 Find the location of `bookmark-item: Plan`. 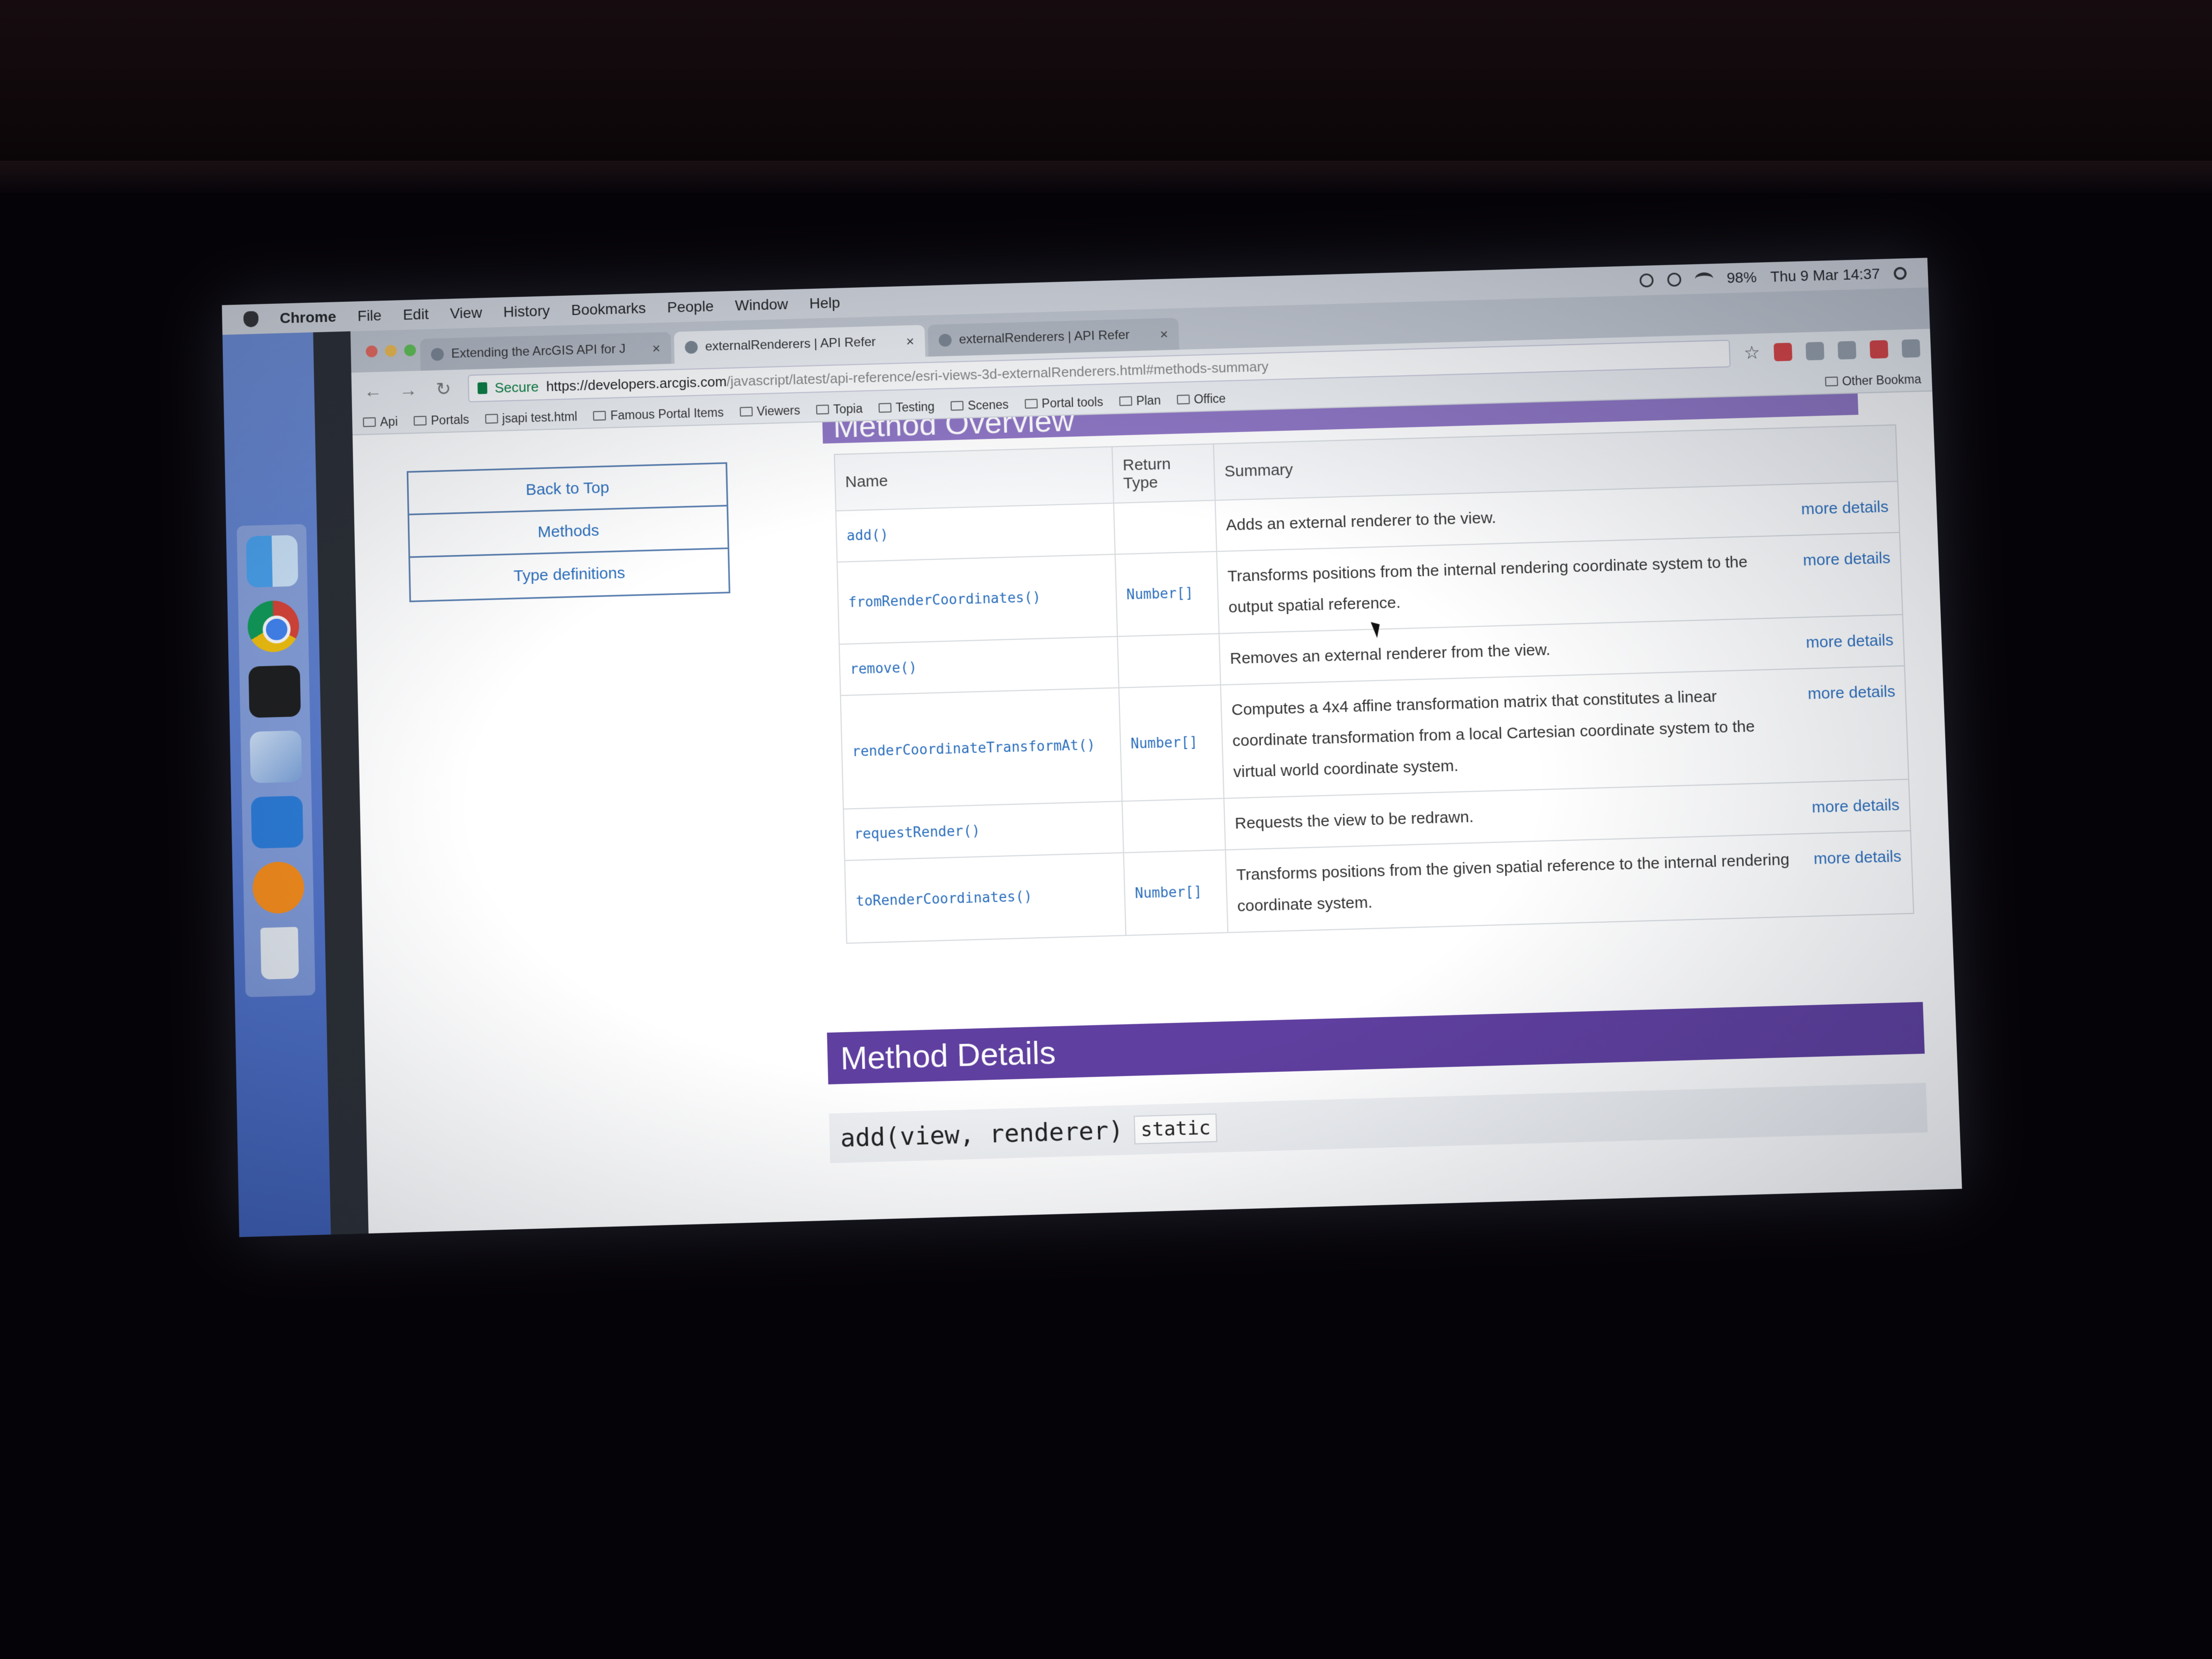

bookmark-item: Plan is located at coordinates (1140, 400).